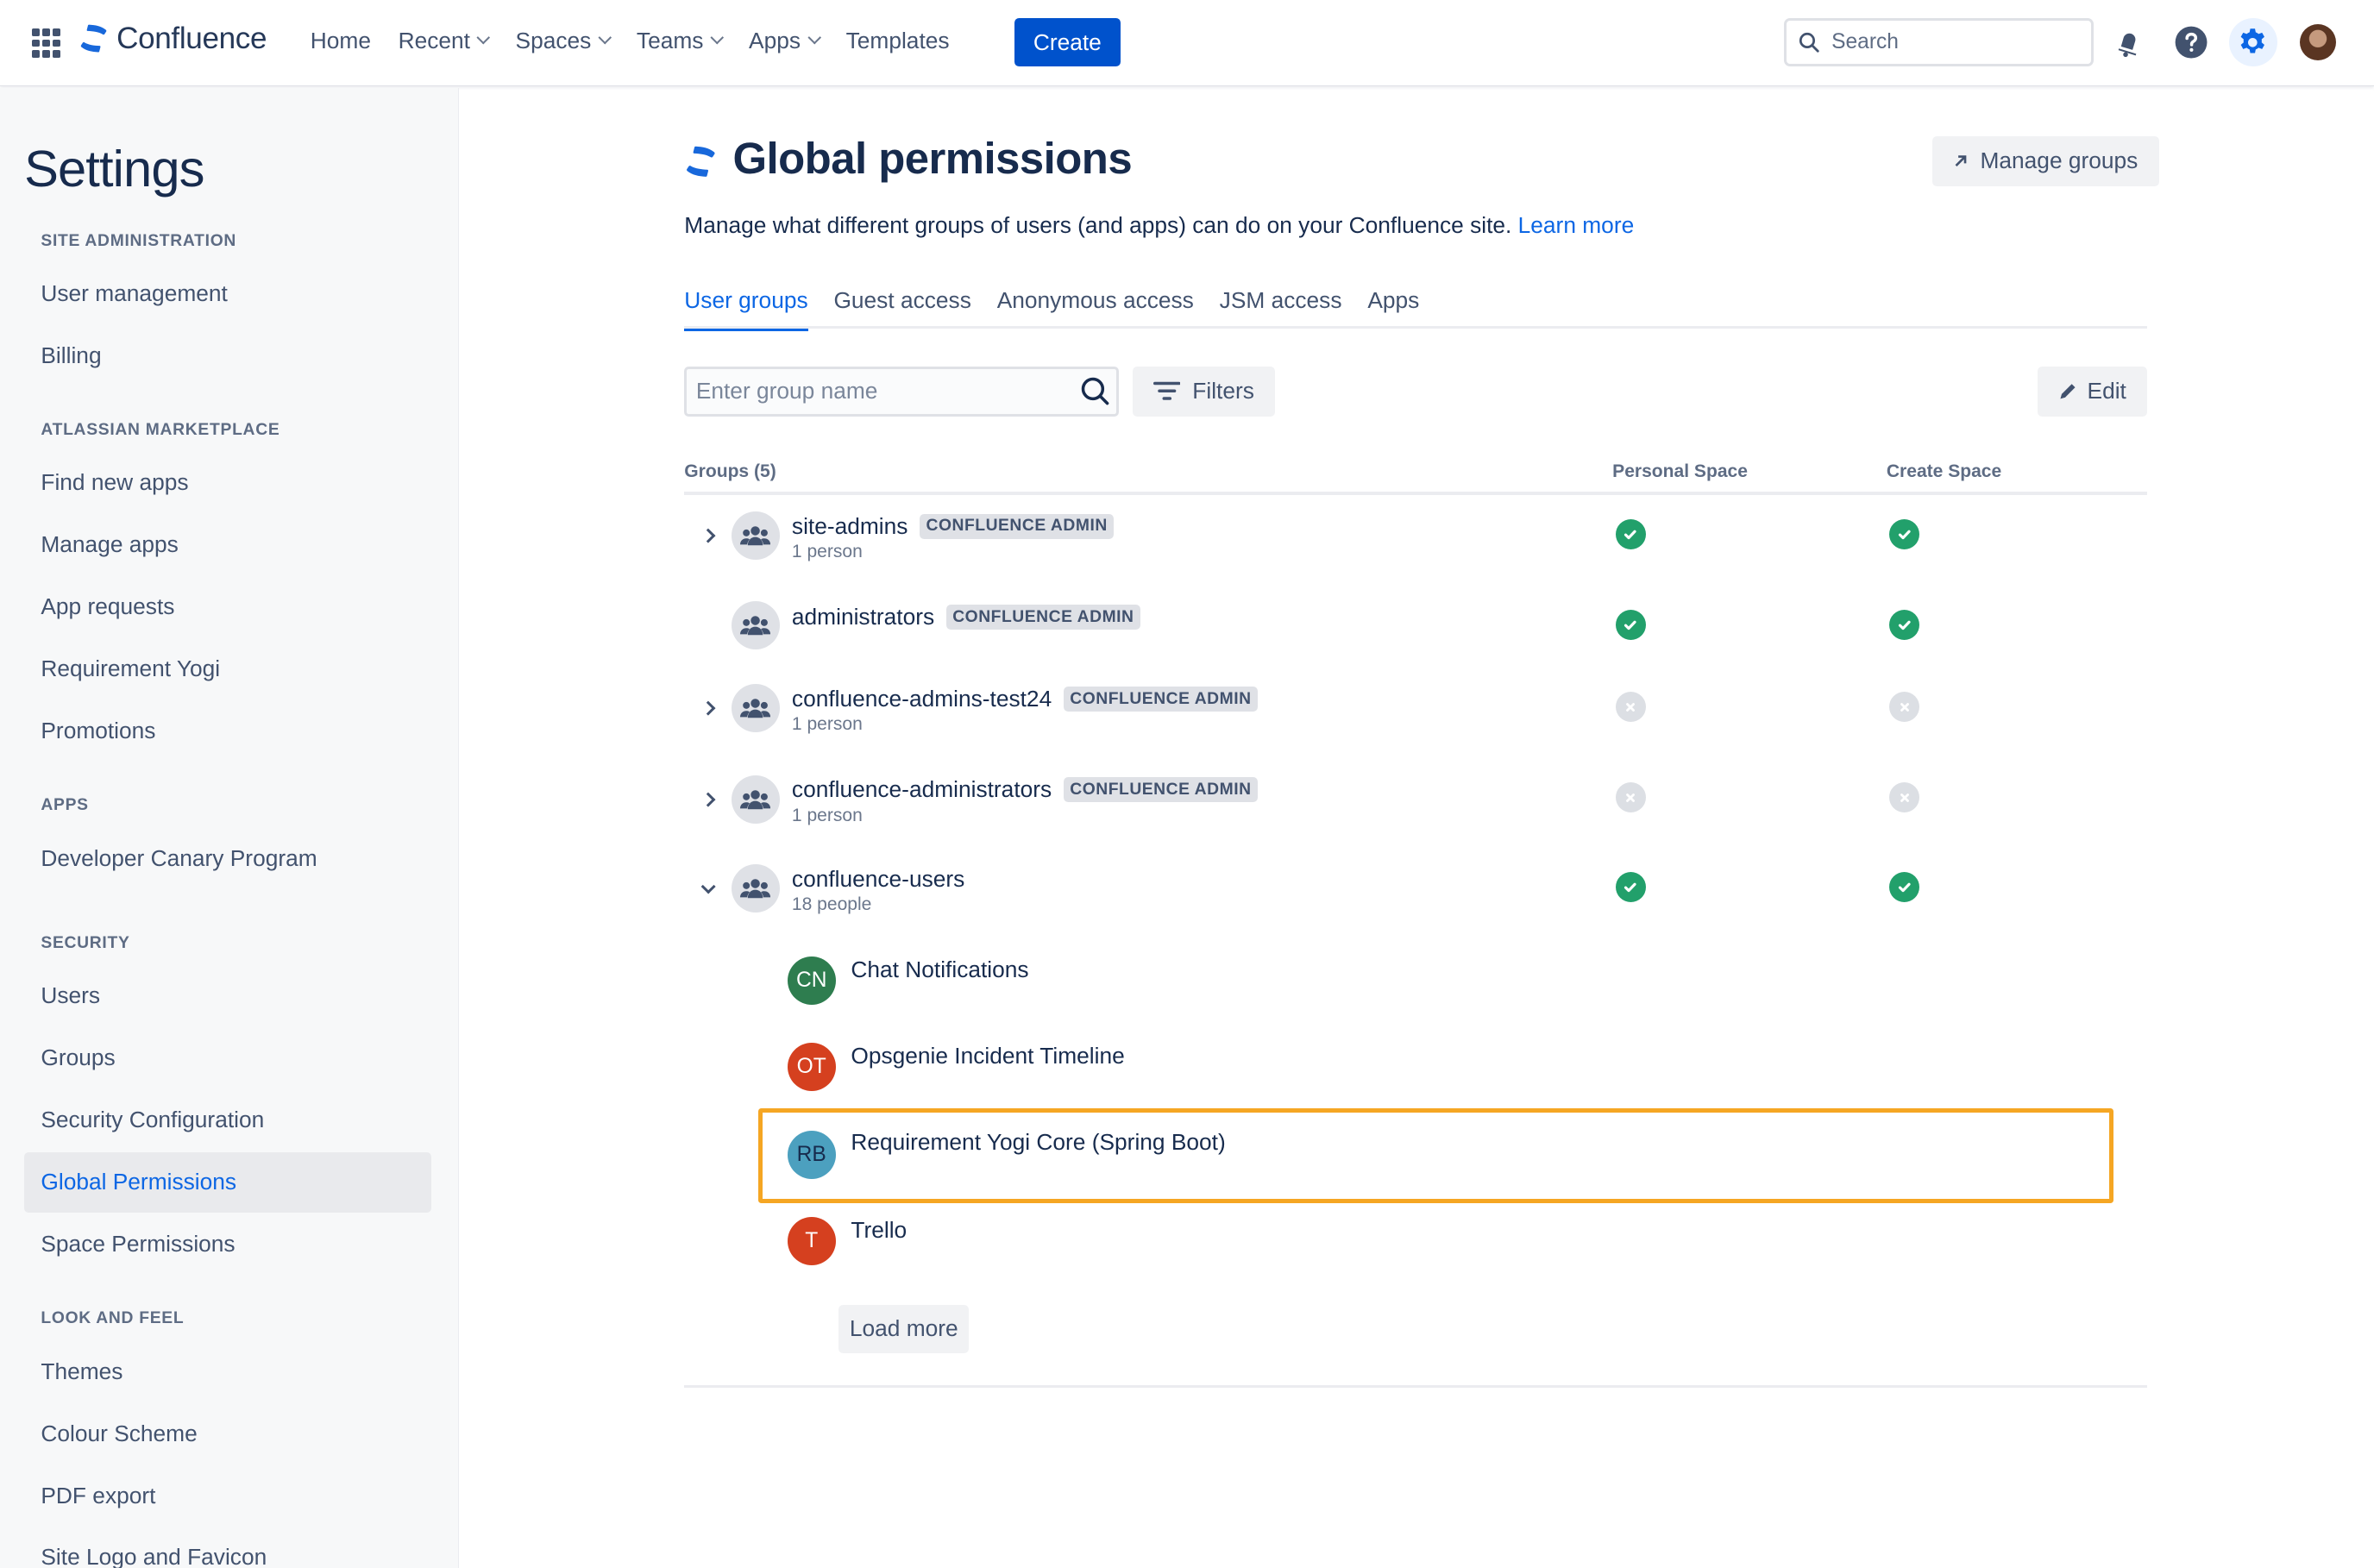  I want to click on notifications-icon, so click(2129, 42).